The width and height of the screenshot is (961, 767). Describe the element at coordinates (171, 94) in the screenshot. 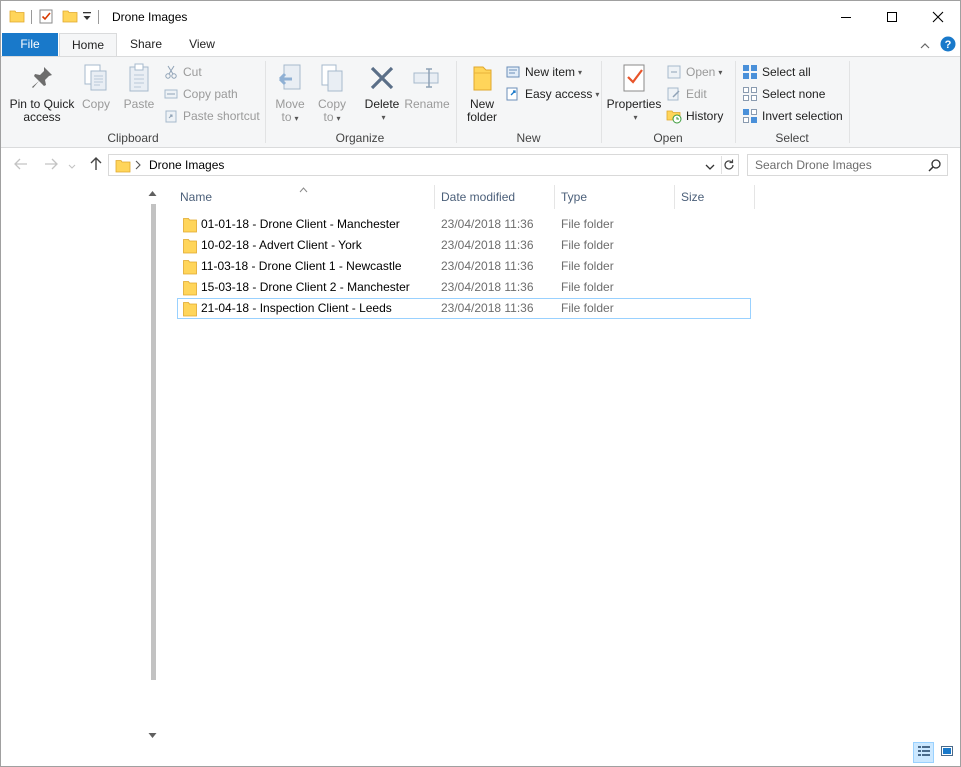

I see `copy-path-icon` at that location.